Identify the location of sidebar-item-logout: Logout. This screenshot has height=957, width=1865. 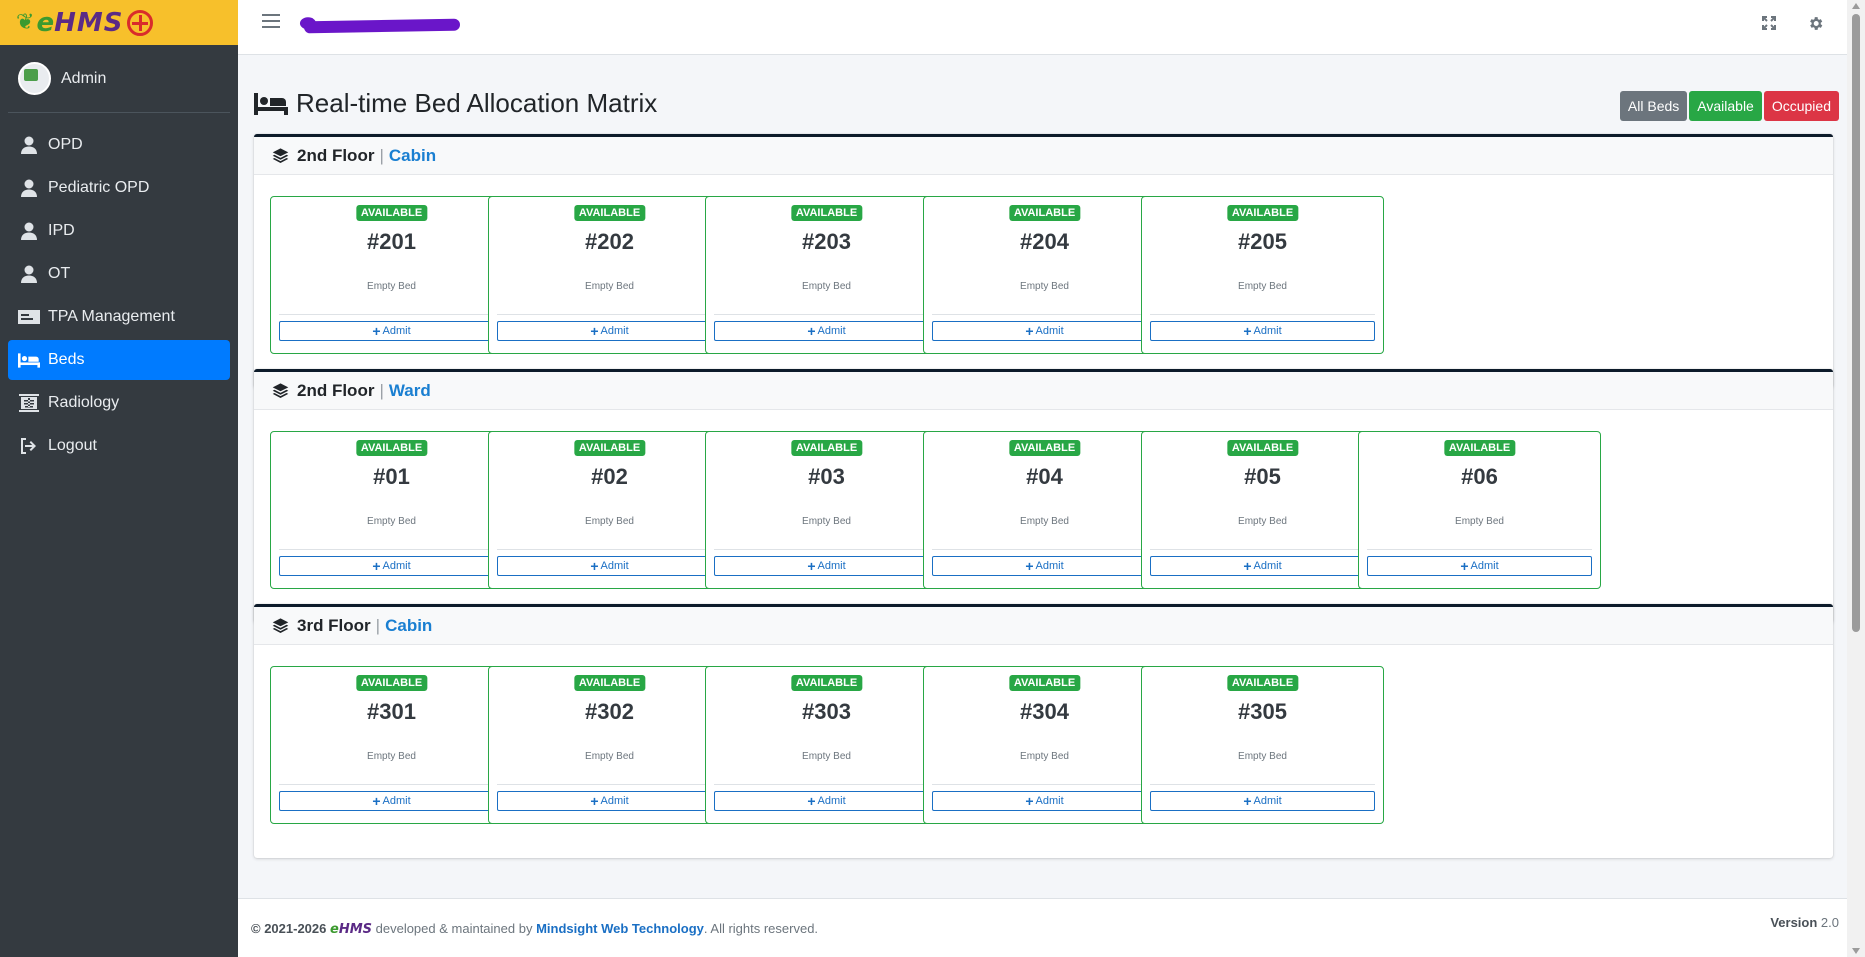
(119, 446).